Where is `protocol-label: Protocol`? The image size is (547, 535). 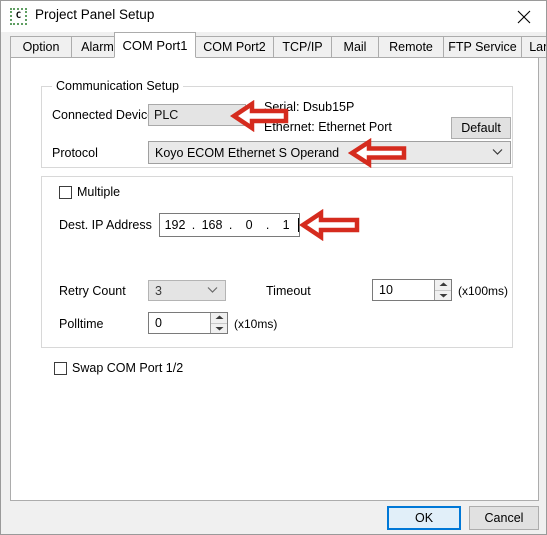 protocol-label: Protocol is located at coordinates (75, 153).